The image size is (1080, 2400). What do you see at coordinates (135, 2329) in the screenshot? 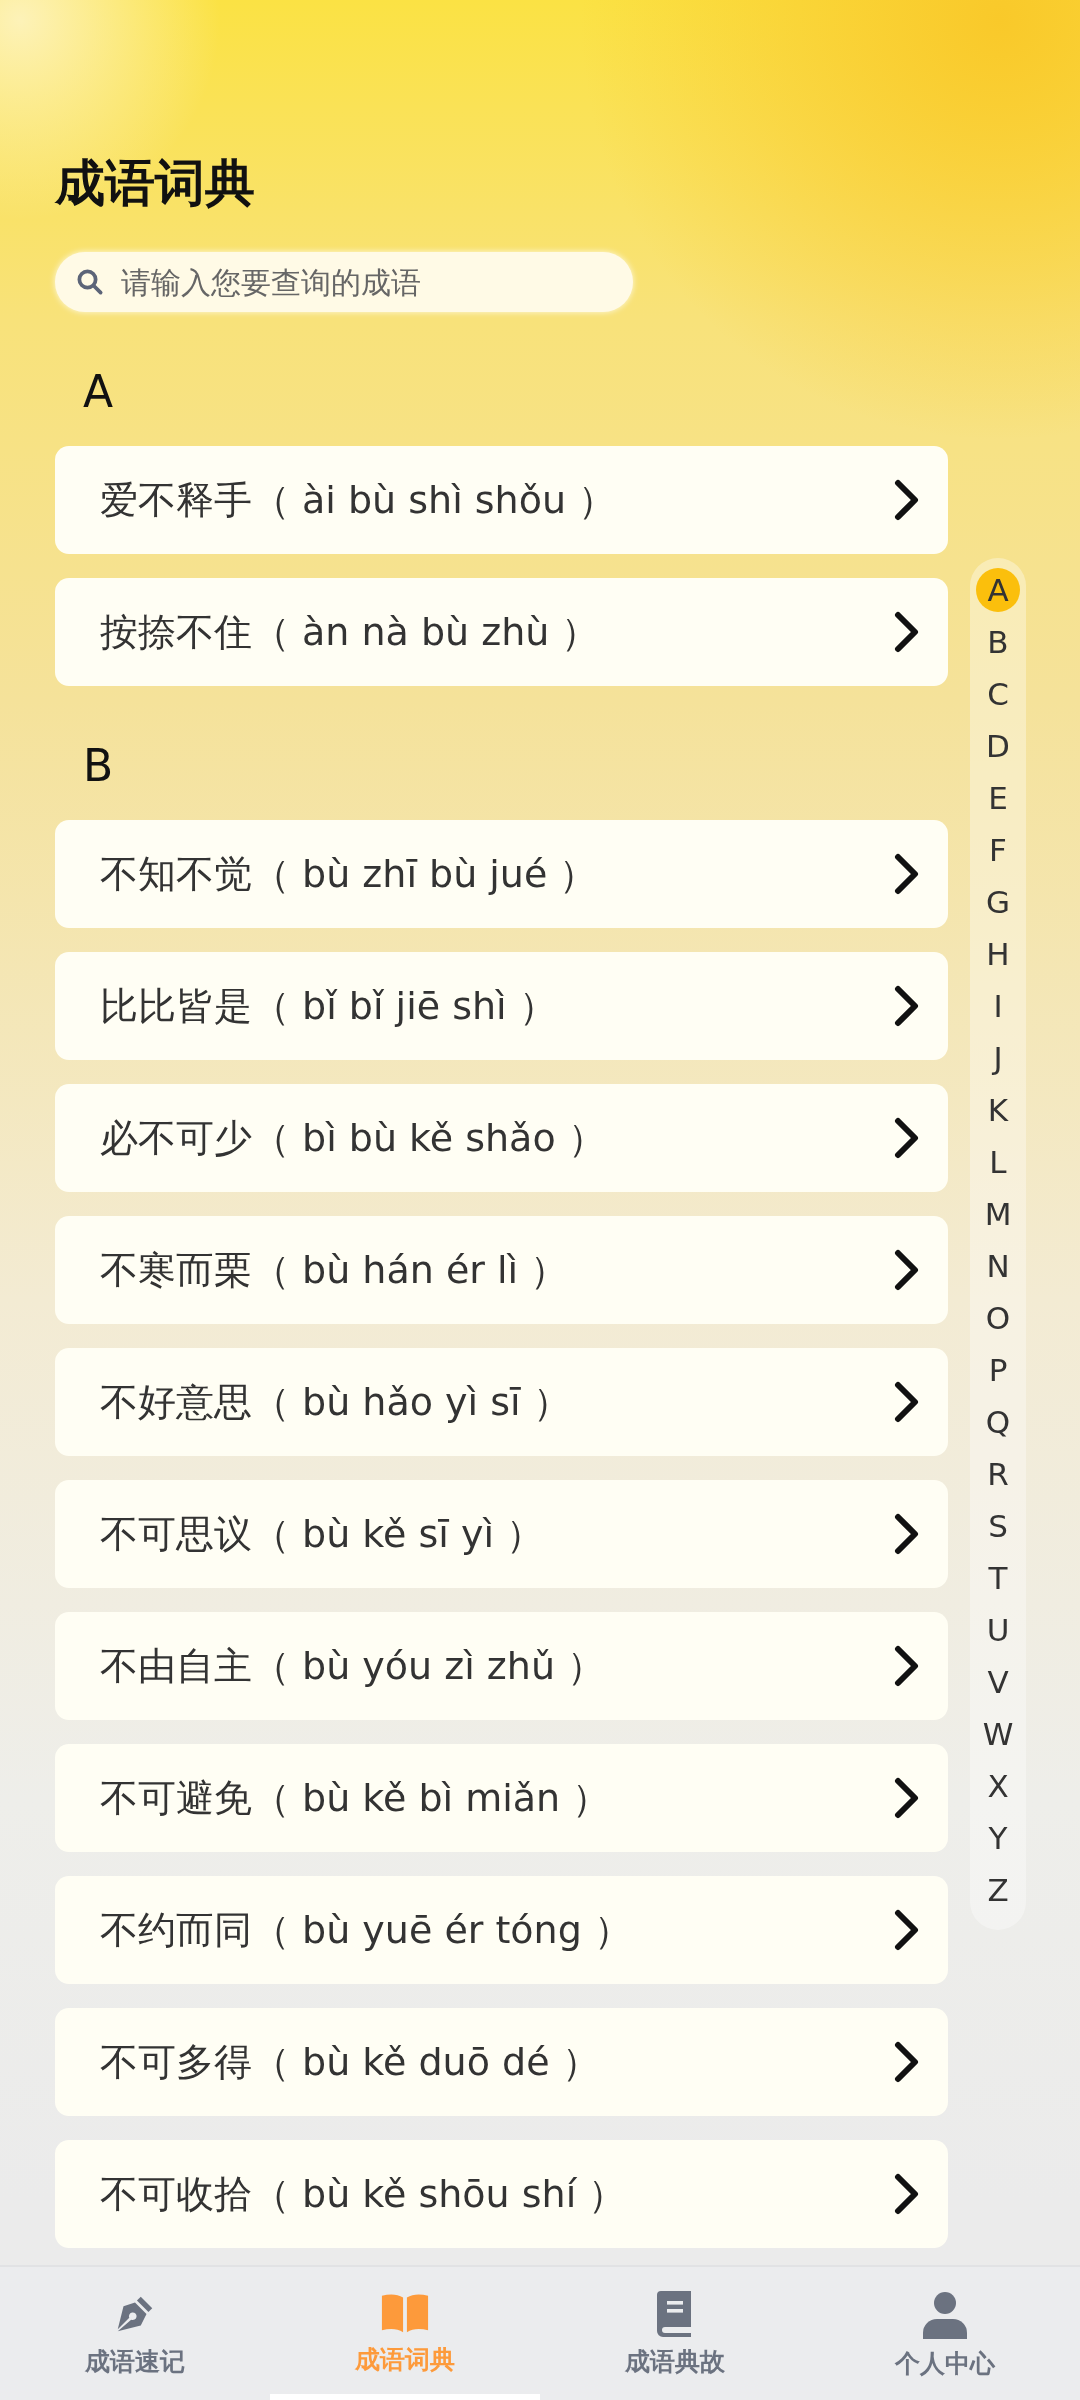
I see `nav-tab: 成语速记` at bounding box center [135, 2329].